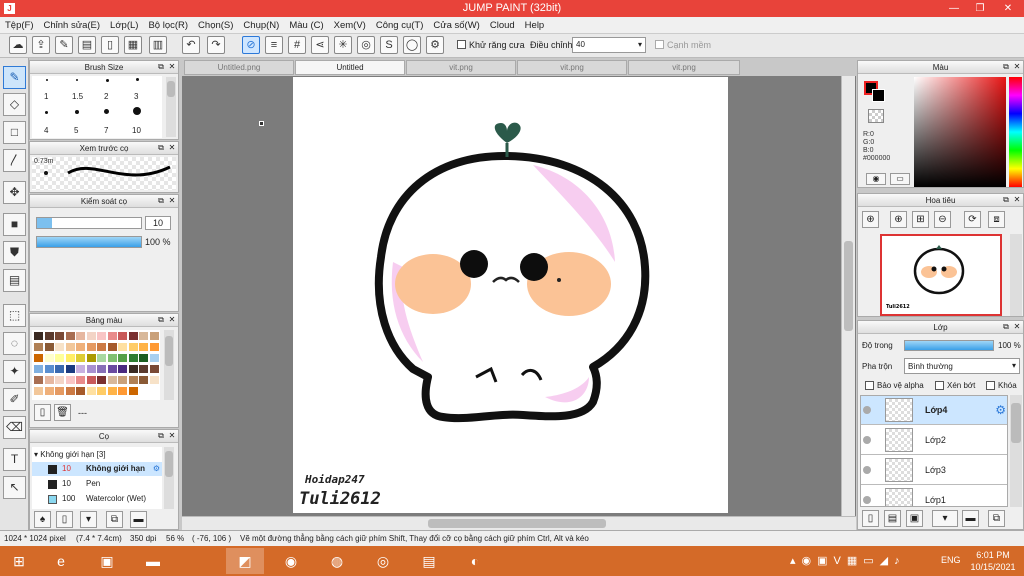 The width and height of the screenshot is (1024, 576). What do you see at coordinates (848, 560) in the screenshot?
I see `tray-icons: ▴◉▣V▦▭◢♪` at bounding box center [848, 560].